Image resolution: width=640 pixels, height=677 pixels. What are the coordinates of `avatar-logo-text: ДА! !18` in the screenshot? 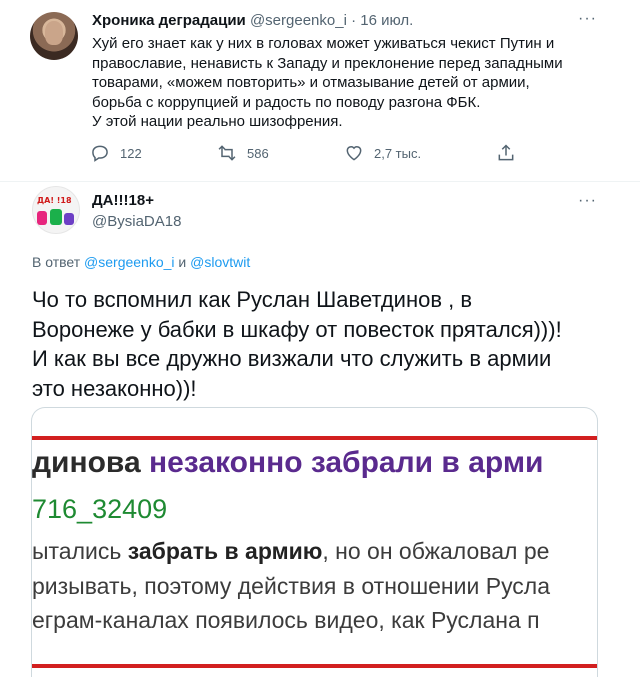 It's located at (54, 200).